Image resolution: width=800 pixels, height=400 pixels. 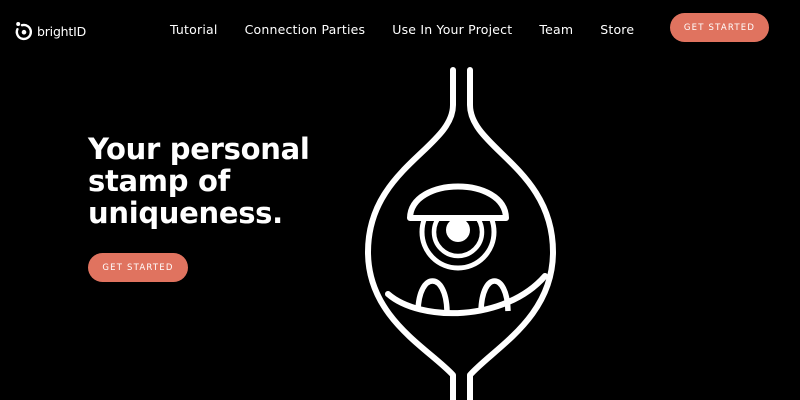 I want to click on hero-title: Your personal stamp of uniqueness., so click(x=213, y=181).